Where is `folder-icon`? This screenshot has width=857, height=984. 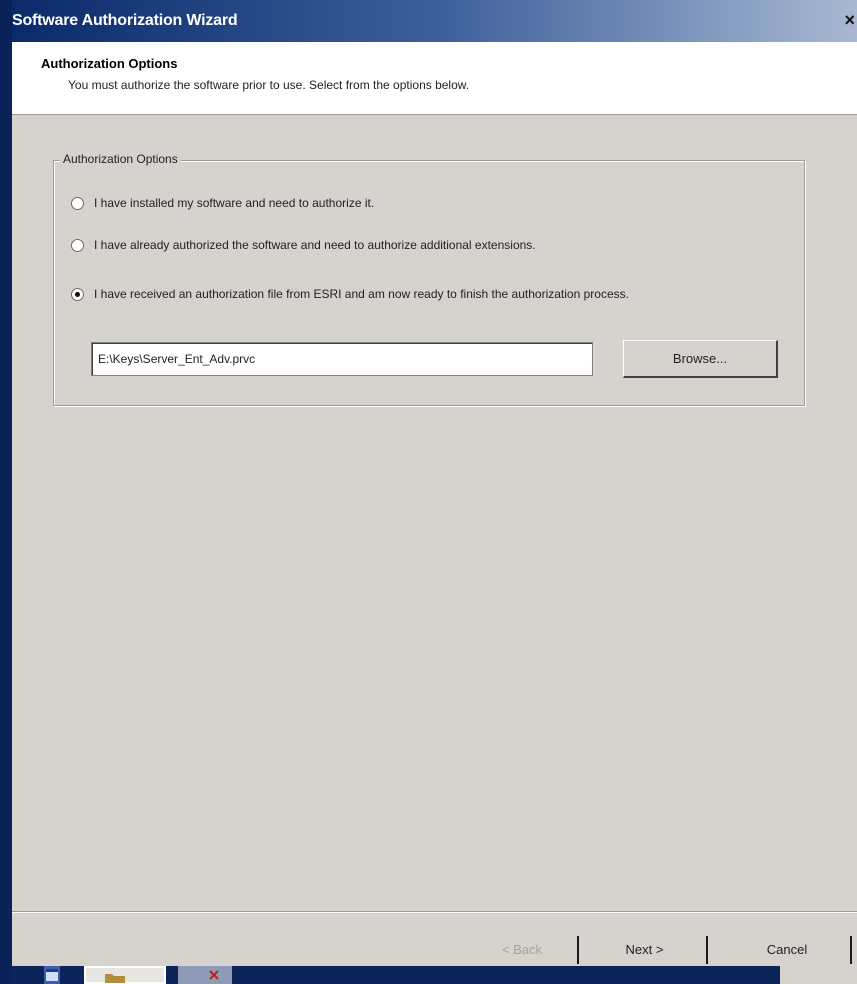
folder-icon is located at coordinates (125, 975).